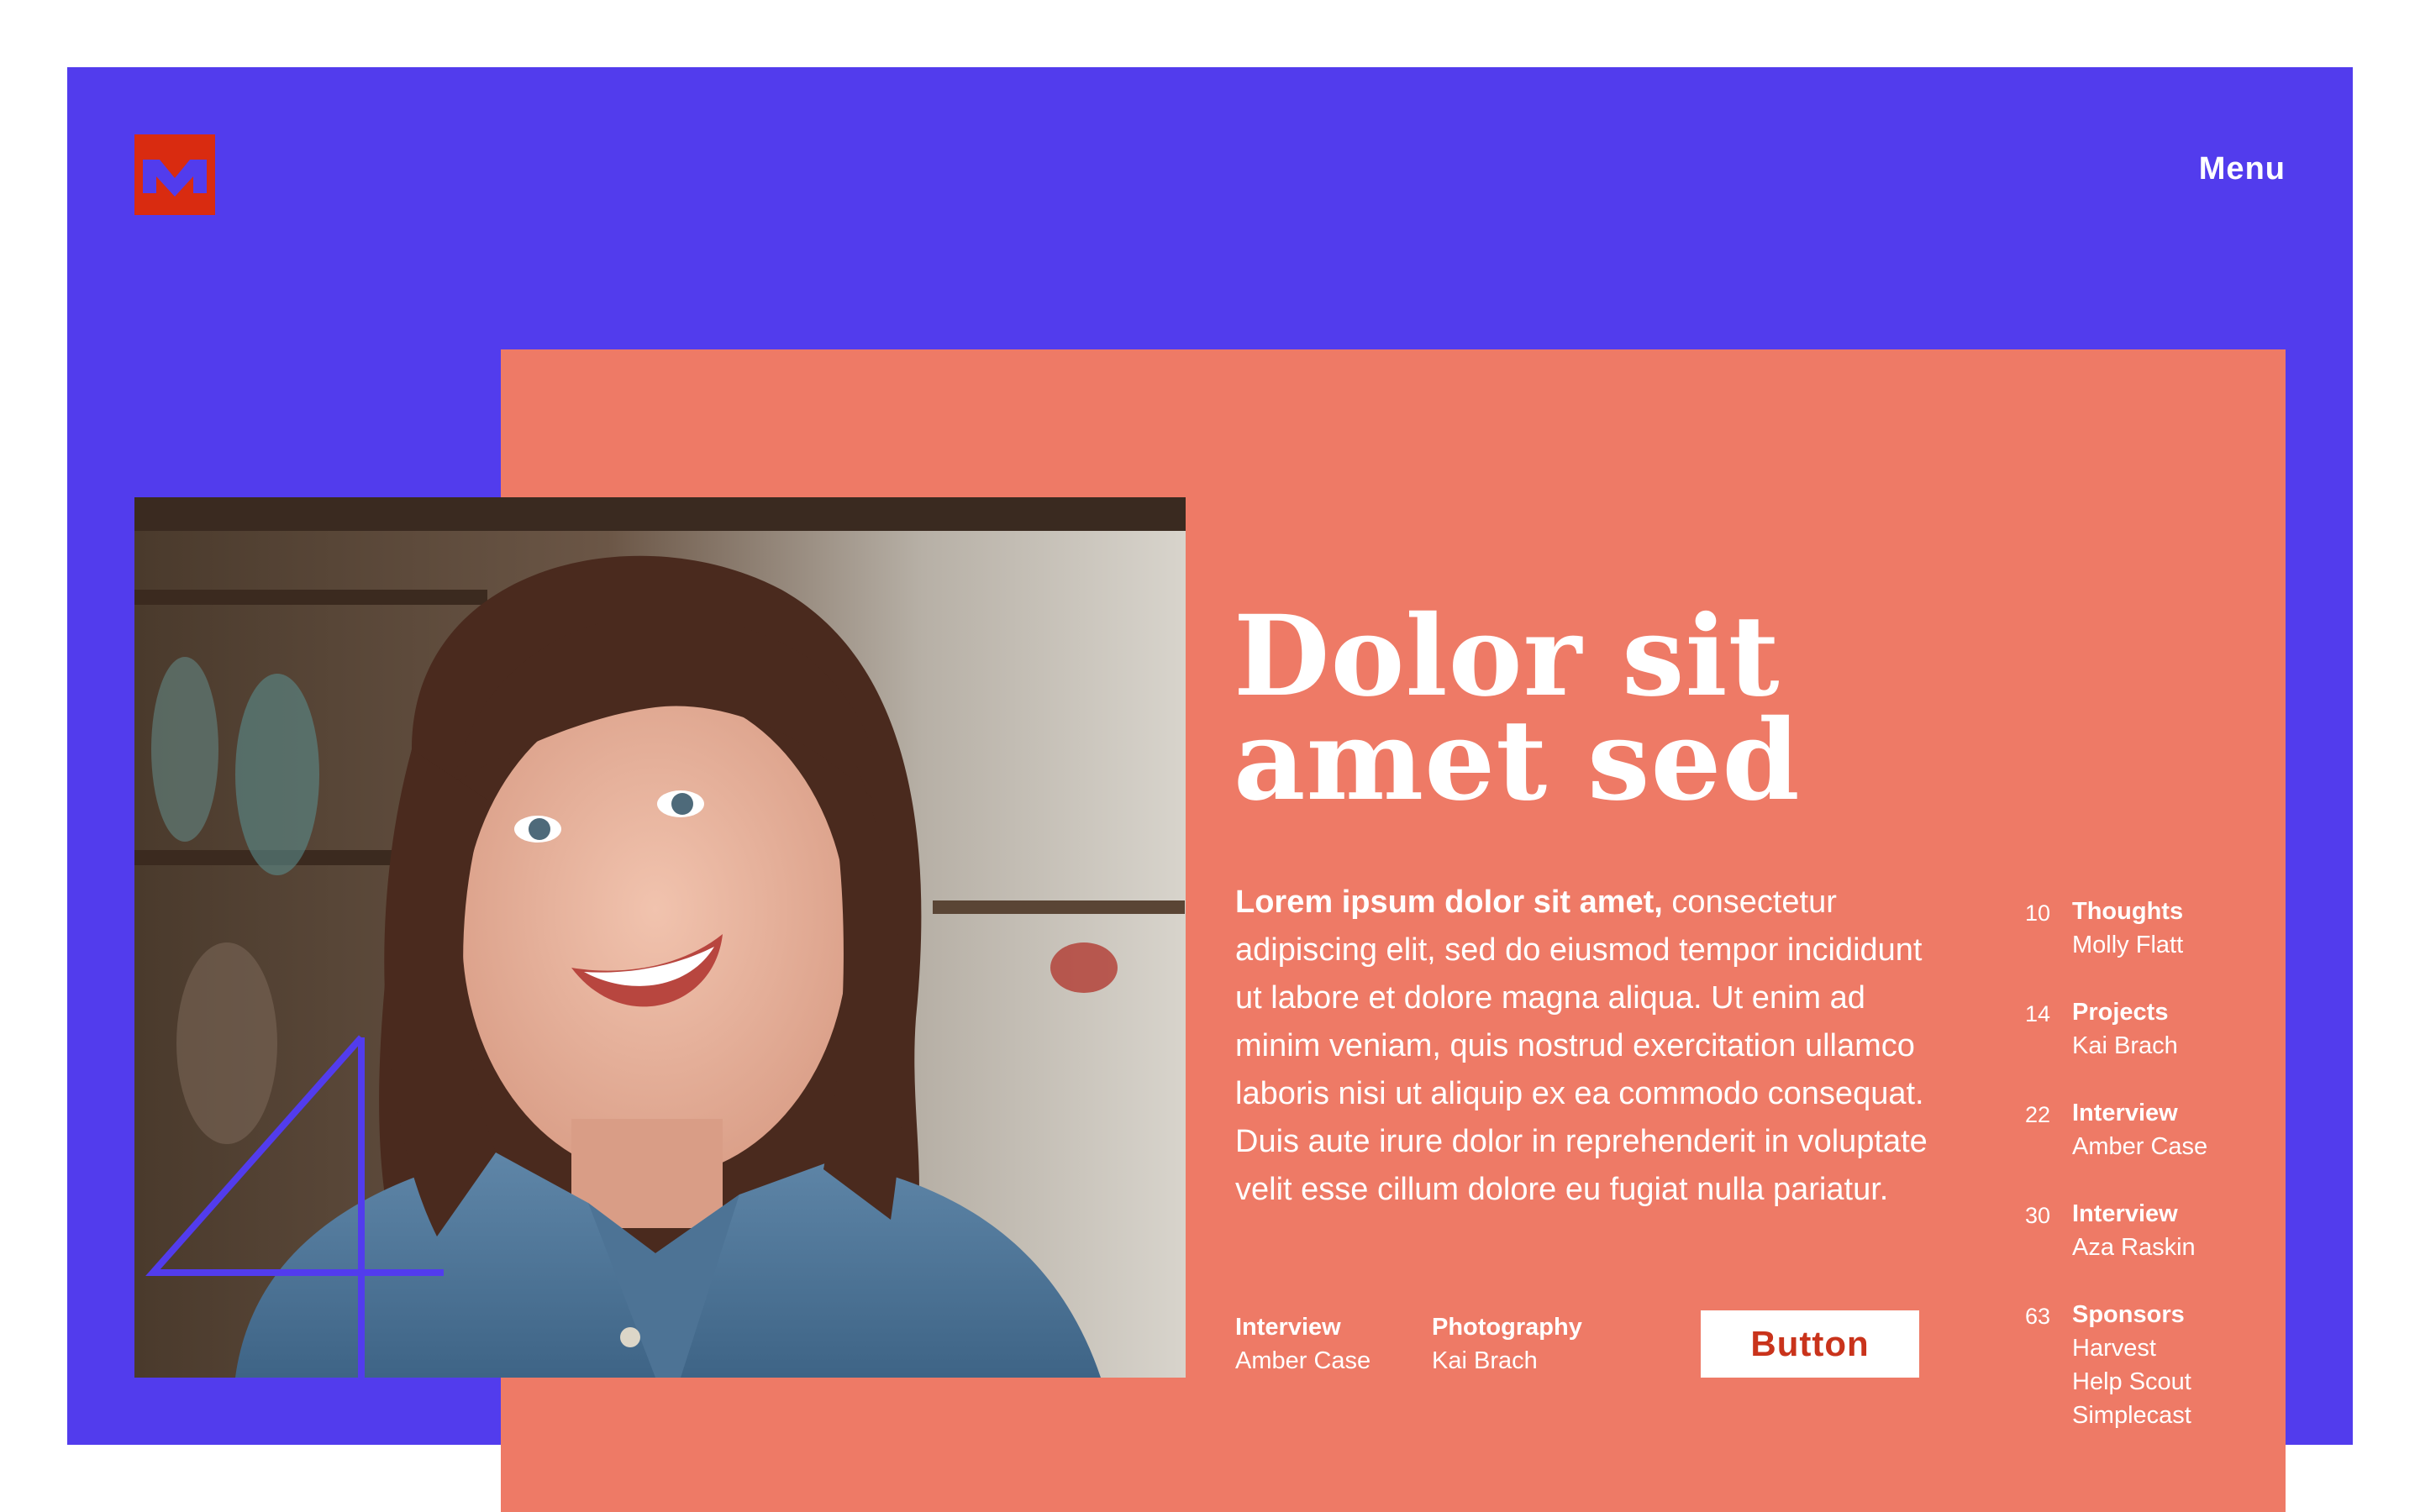 This screenshot has height=1512, width=2420. What do you see at coordinates (1485, 1360) in the screenshot?
I see `credit-name: Kai Brach` at bounding box center [1485, 1360].